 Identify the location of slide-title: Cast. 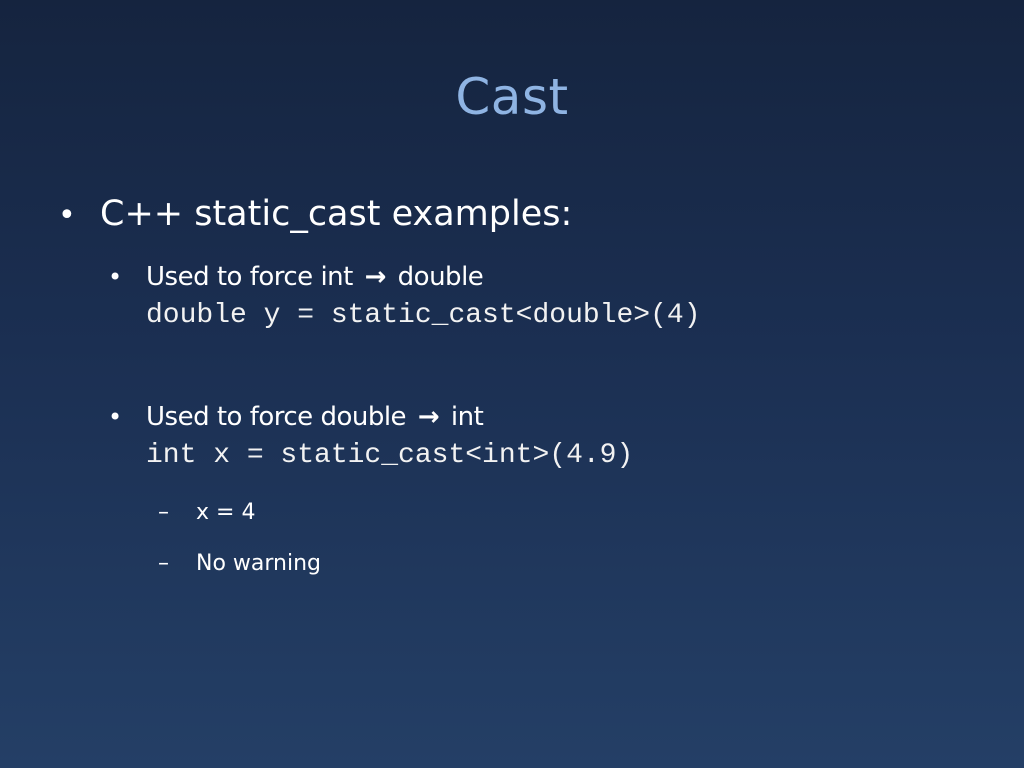
(512, 97).